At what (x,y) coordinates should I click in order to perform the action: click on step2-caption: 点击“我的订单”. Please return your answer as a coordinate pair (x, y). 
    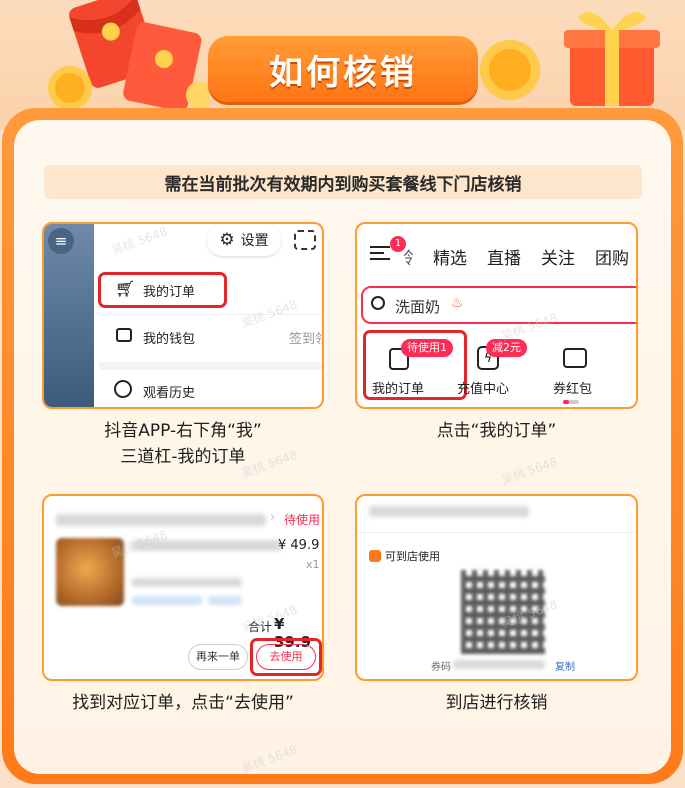
    Looking at the image, I should click on (496, 431).